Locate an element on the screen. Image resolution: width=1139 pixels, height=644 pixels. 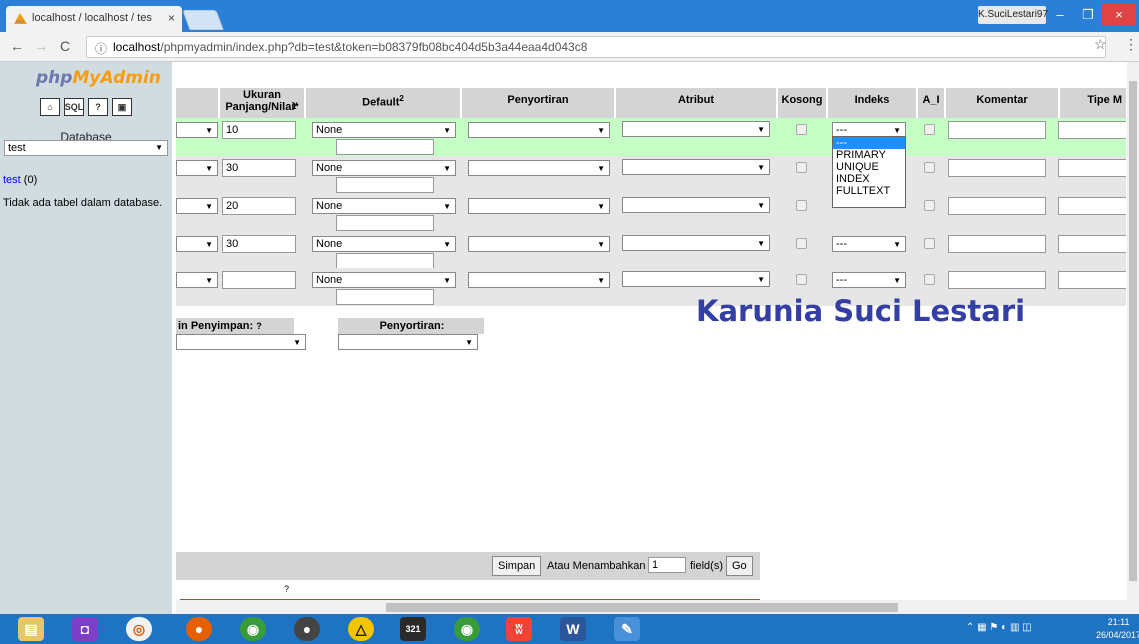
browser-tab: PMA localhost / localhost / tes × is located at coordinates (94, 19).